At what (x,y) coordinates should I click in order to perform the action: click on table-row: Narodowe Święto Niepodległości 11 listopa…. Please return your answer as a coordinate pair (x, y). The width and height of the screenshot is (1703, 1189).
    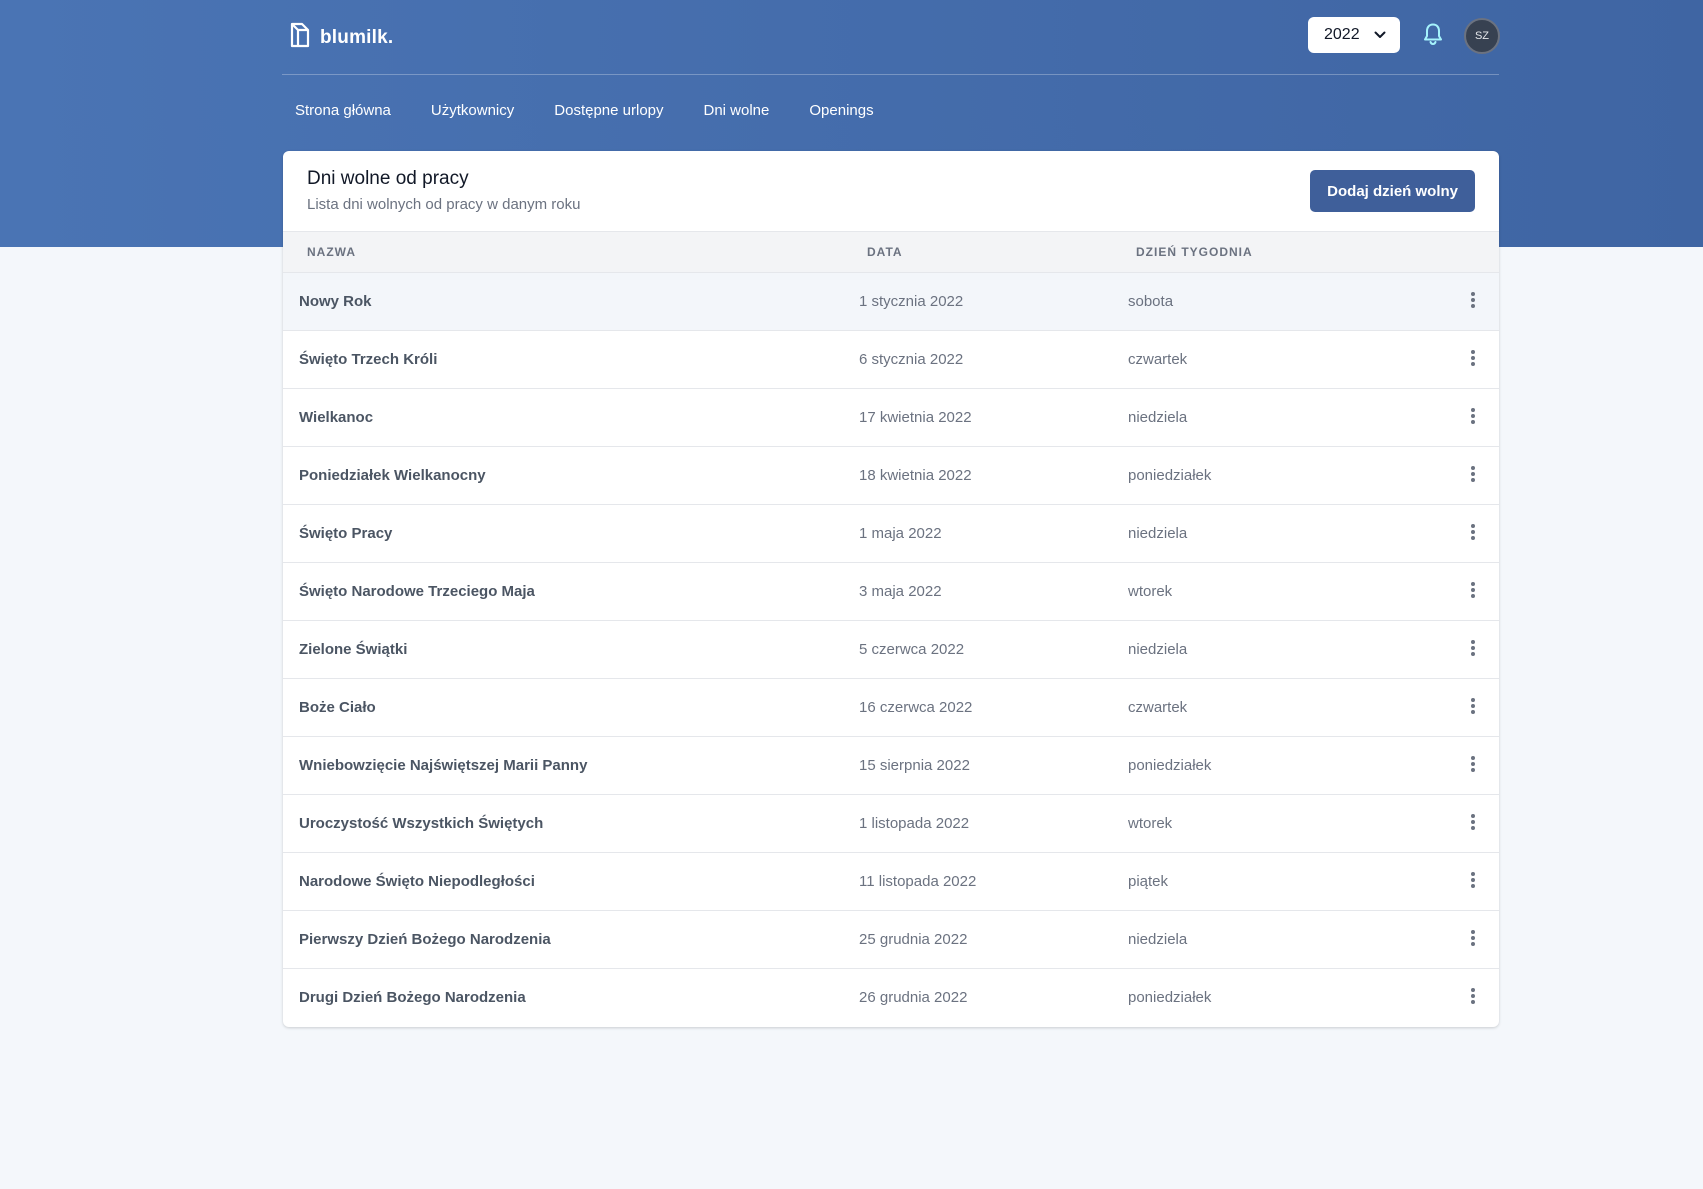
    Looking at the image, I should click on (891, 882).